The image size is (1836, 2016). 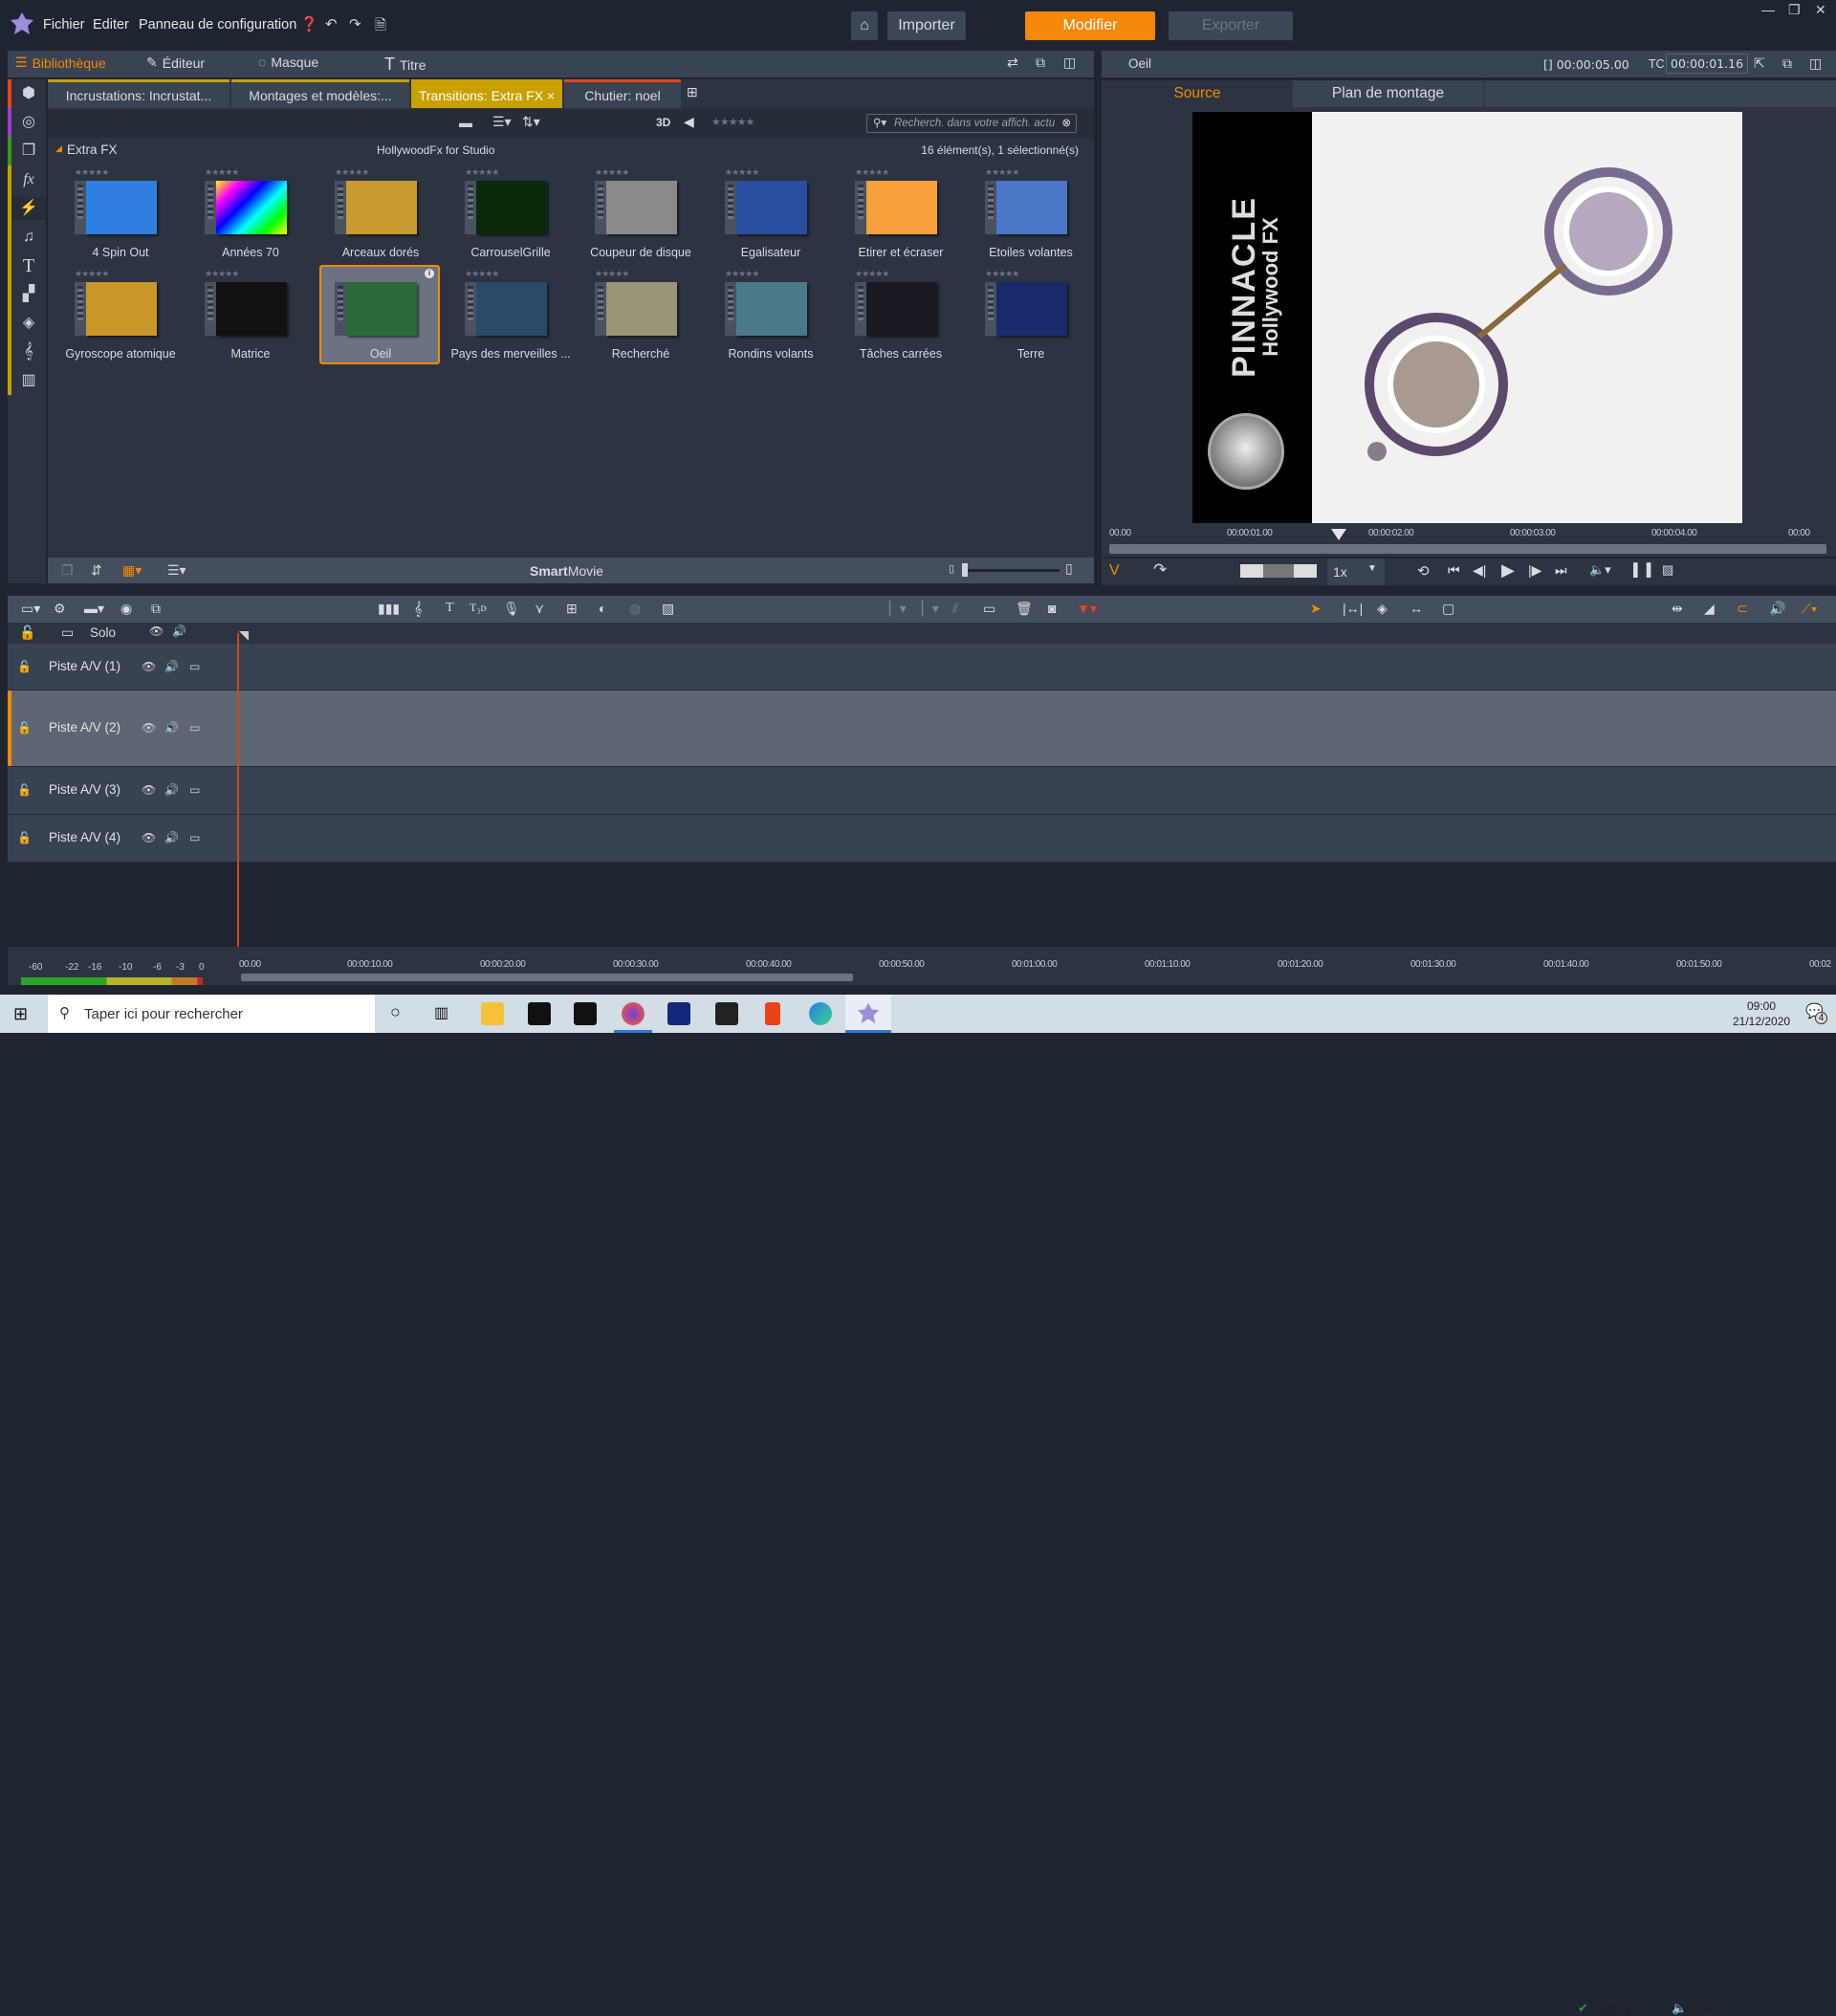 I want to click on cortana-icon: ○, so click(x=395, y=1012).